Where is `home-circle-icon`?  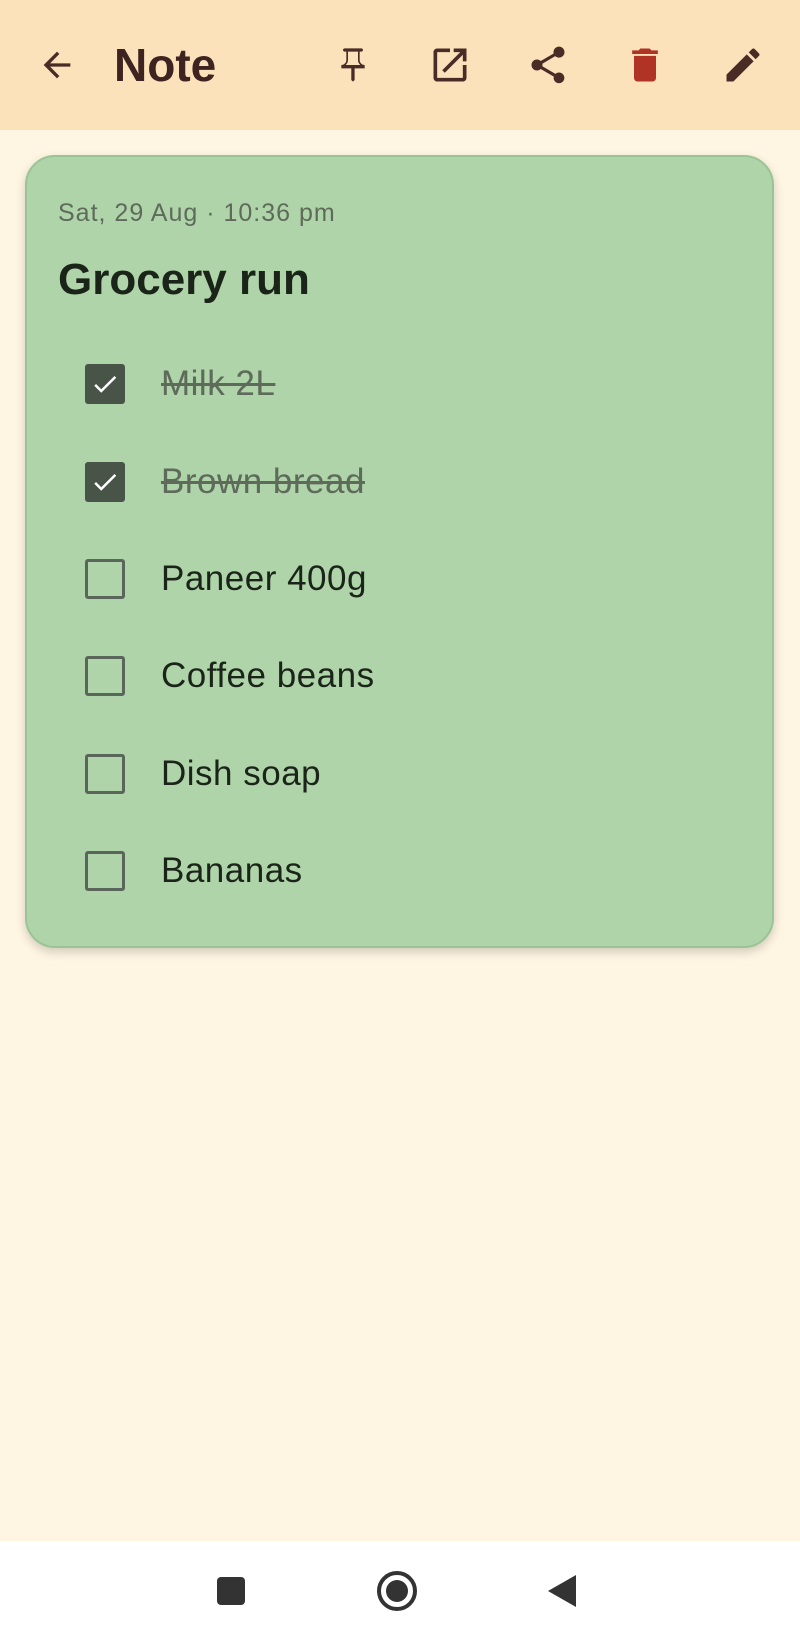
home-circle-icon is located at coordinates (397, 1591).